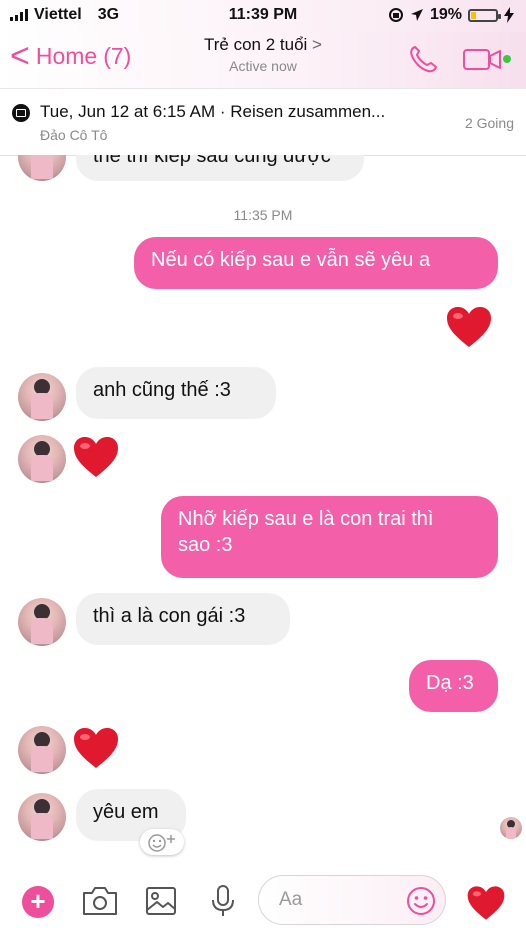  Describe the element at coordinates (317, 44) in the screenshot. I see `title-chevron-icon: >` at that location.